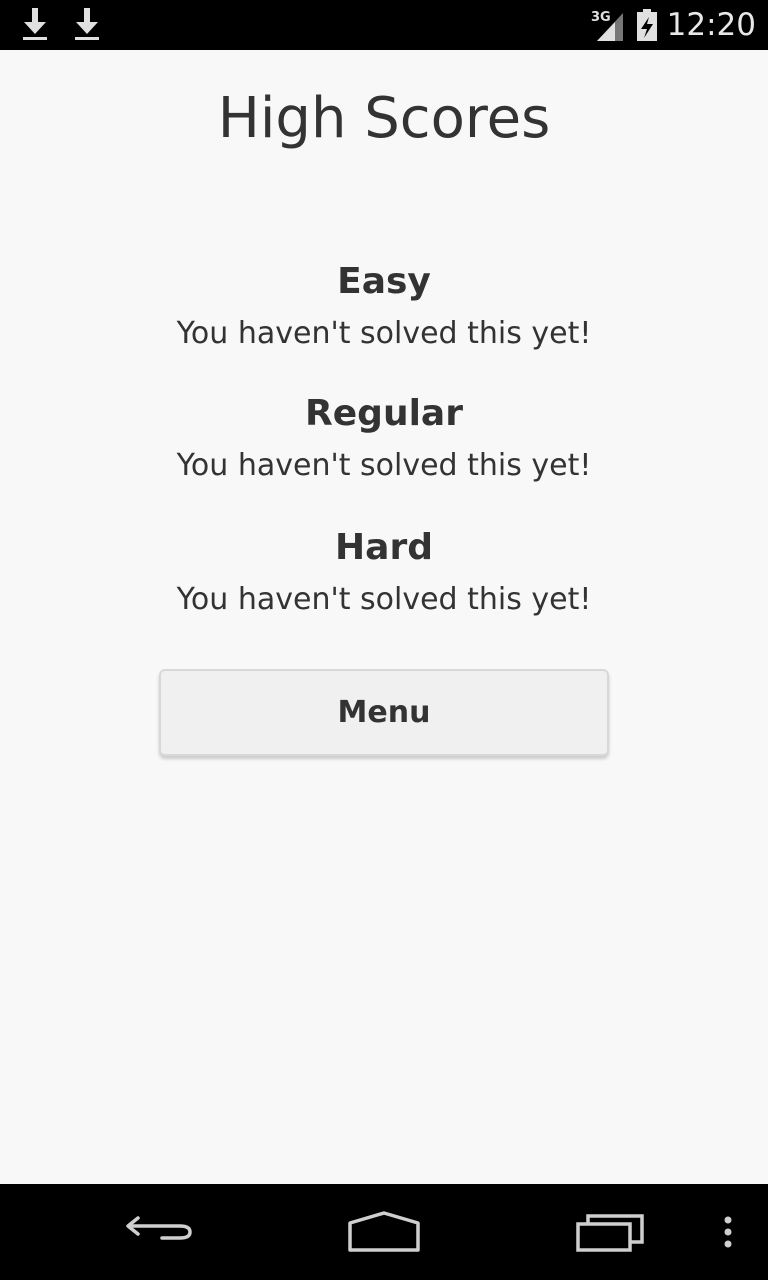  Describe the element at coordinates (384, 573) in the screenshot. I see `score-entry-hard: Hard You haven't solved this yet!` at that location.